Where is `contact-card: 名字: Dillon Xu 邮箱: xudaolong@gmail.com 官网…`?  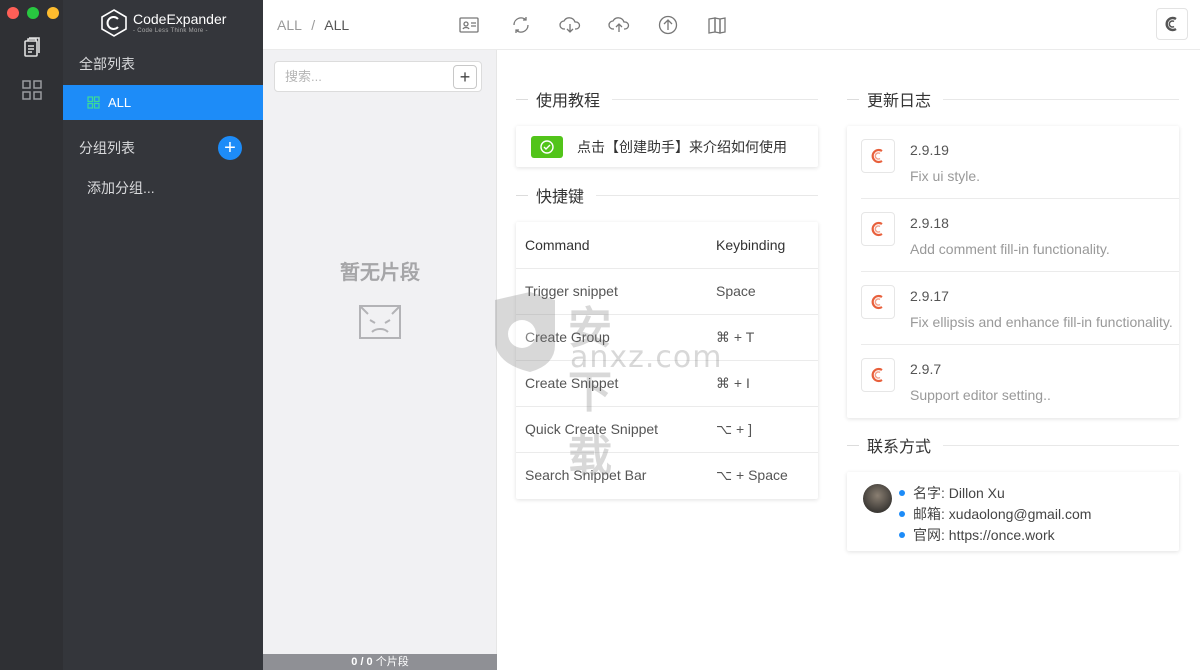
contact-card: 名字: Dillon Xu 邮箱: xudaolong@gmail.com 官网… is located at coordinates (1013, 511).